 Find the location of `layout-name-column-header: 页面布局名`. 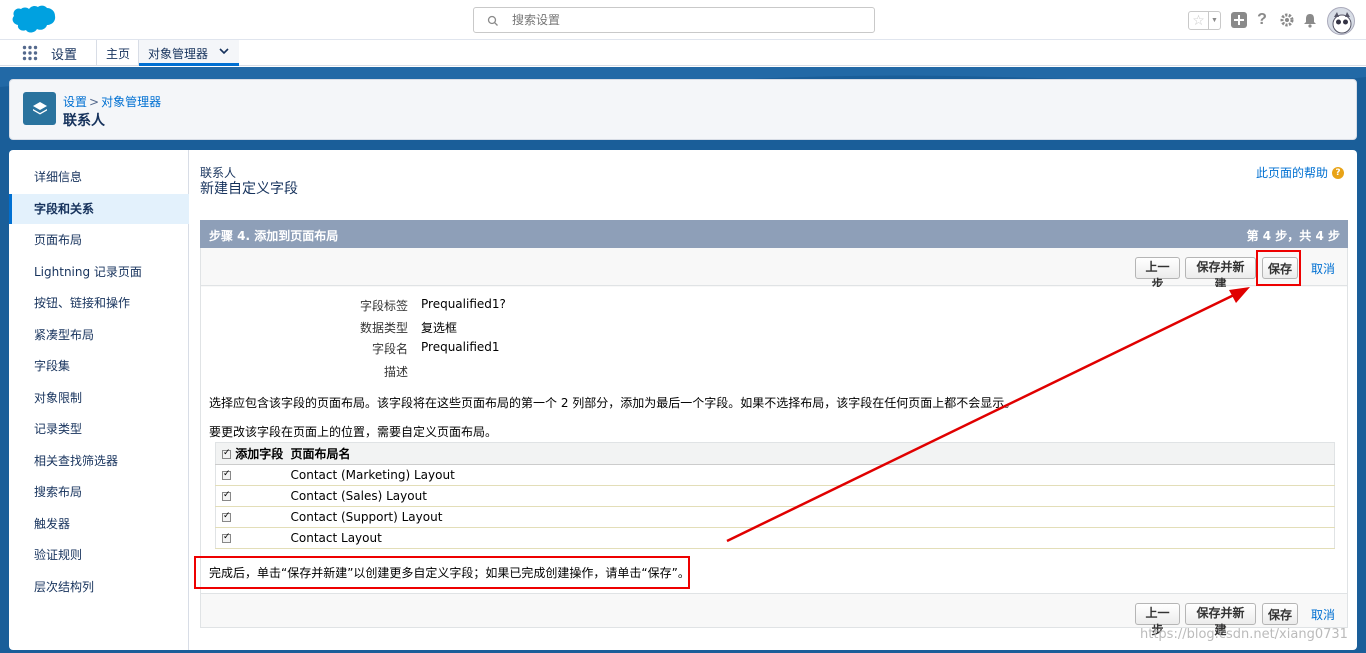

layout-name-column-header: 页面布局名 is located at coordinates (812, 453).